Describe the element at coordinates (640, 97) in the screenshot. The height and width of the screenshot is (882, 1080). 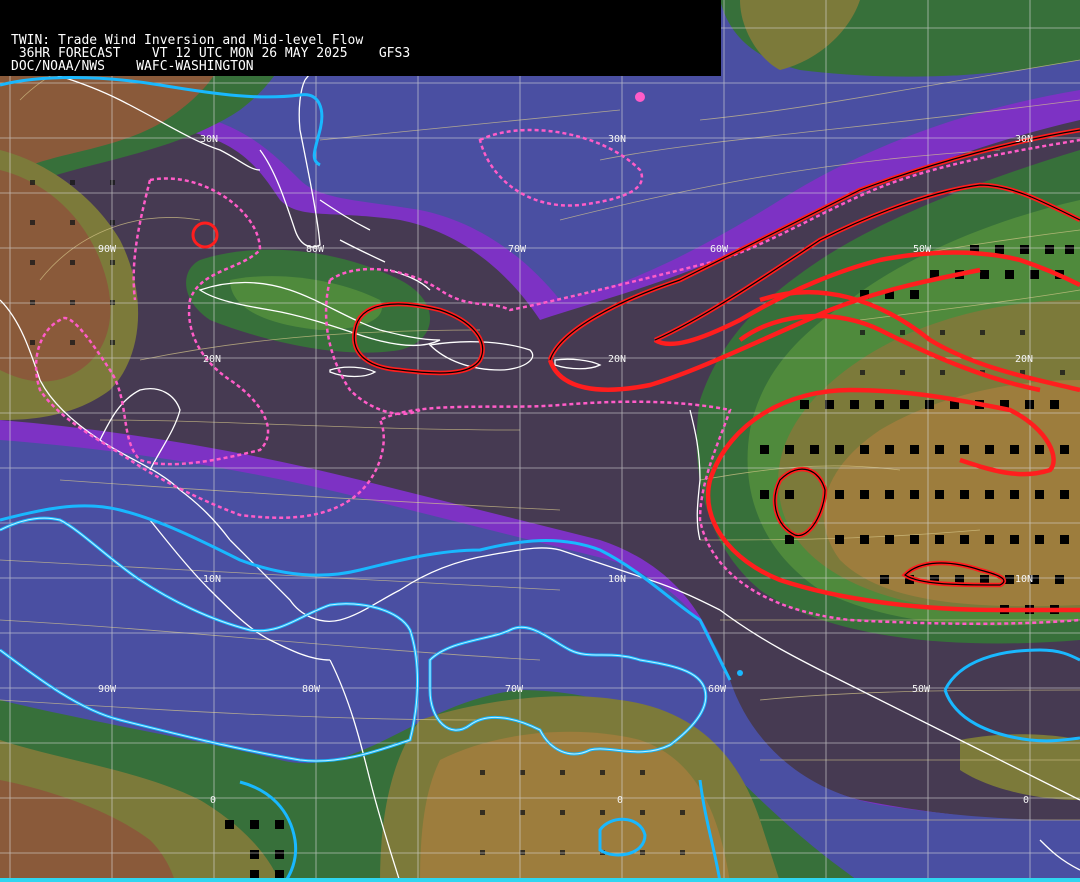
I see `pink-dot` at that location.